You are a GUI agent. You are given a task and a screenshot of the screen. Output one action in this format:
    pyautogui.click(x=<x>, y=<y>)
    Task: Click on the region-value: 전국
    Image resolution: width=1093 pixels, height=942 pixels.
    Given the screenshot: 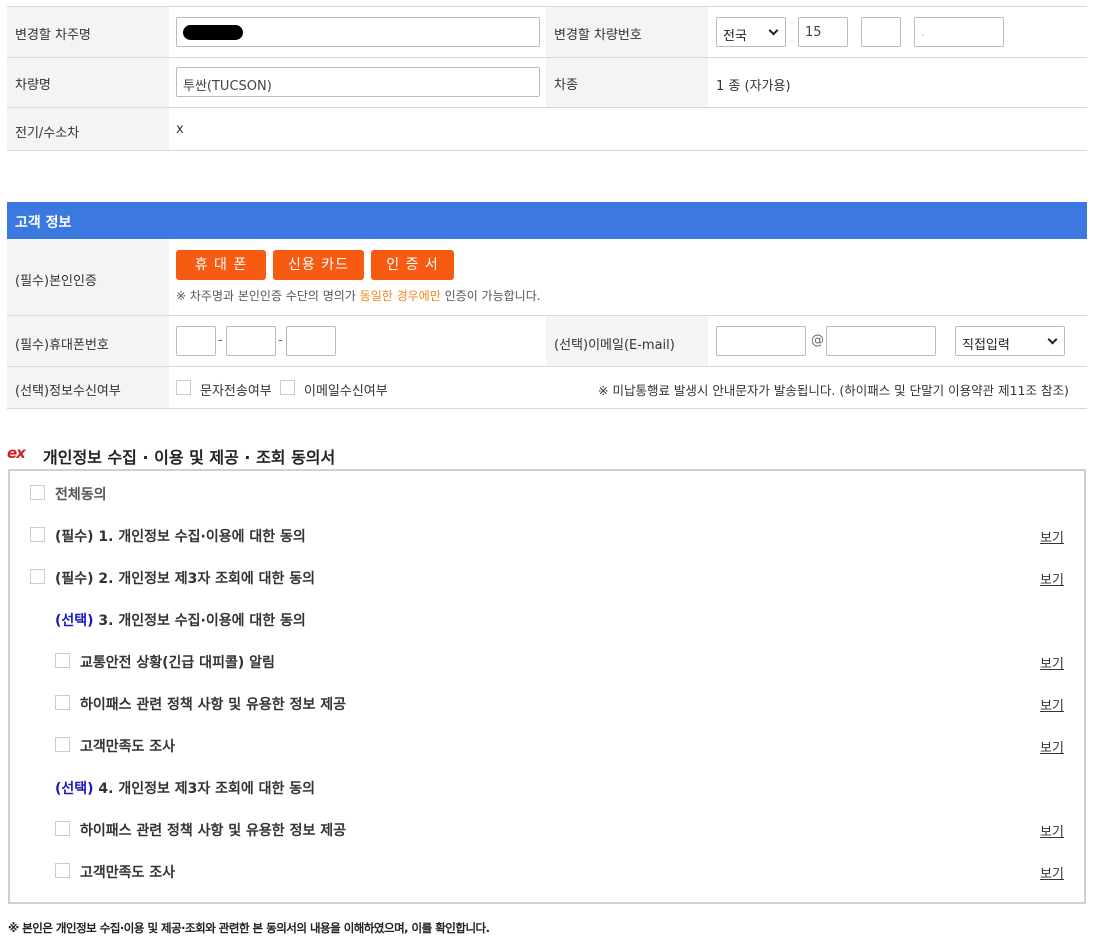 What is the action you would take?
    pyautogui.click(x=735, y=36)
    